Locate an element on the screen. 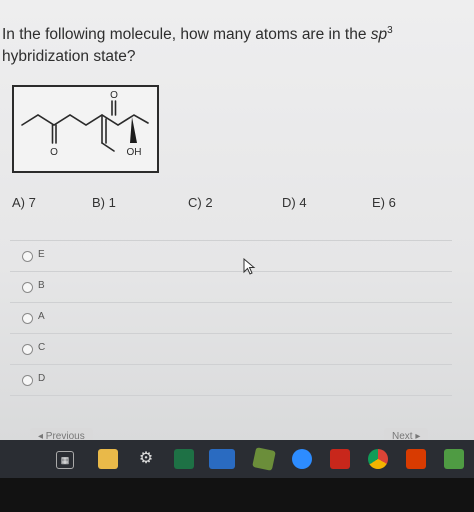 This screenshot has width=474, height=512. choice-e: E) 6 is located at coordinates (384, 202).